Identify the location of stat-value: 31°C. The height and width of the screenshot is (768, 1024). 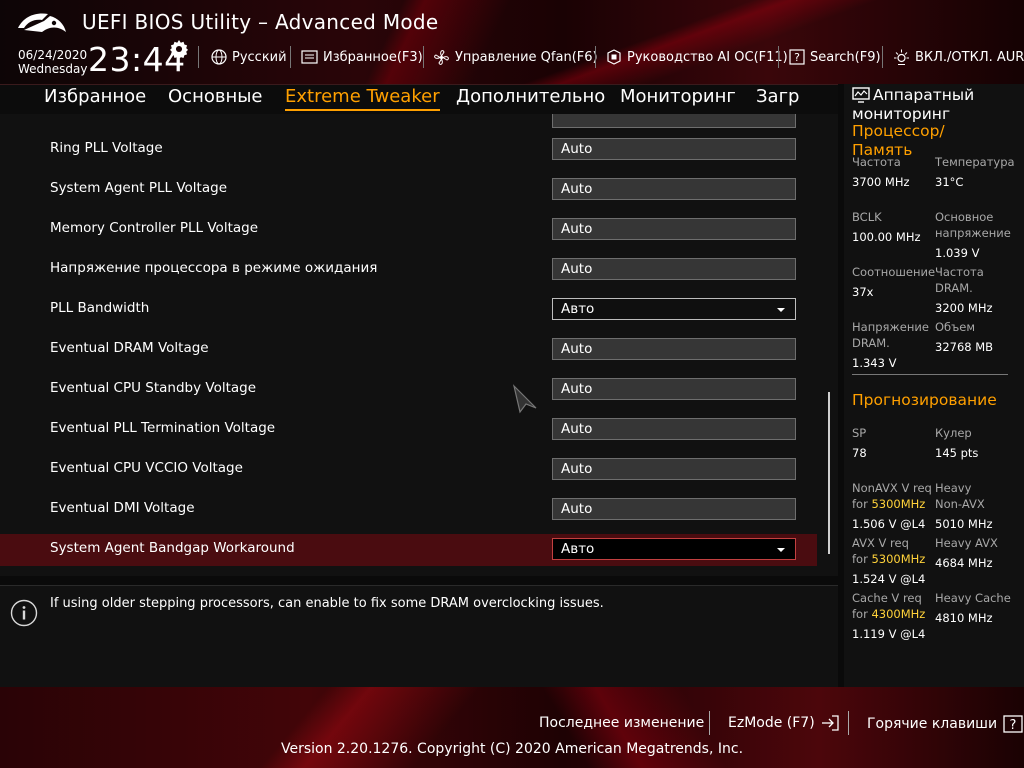
(949, 182).